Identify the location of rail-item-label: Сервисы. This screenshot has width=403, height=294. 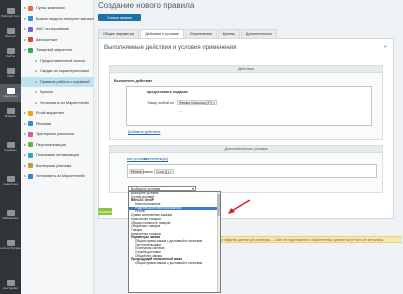
(10, 150).